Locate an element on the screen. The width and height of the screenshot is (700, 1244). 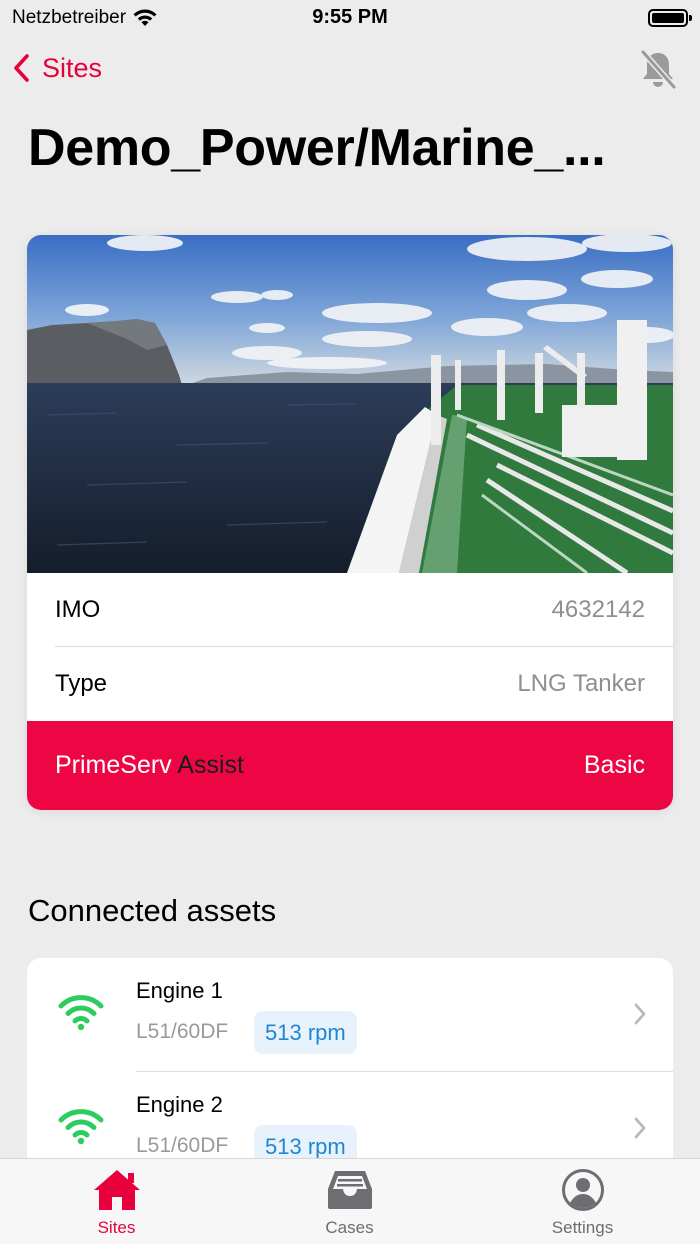
tab-sites: Sites is located at coordinates (116, 1201).